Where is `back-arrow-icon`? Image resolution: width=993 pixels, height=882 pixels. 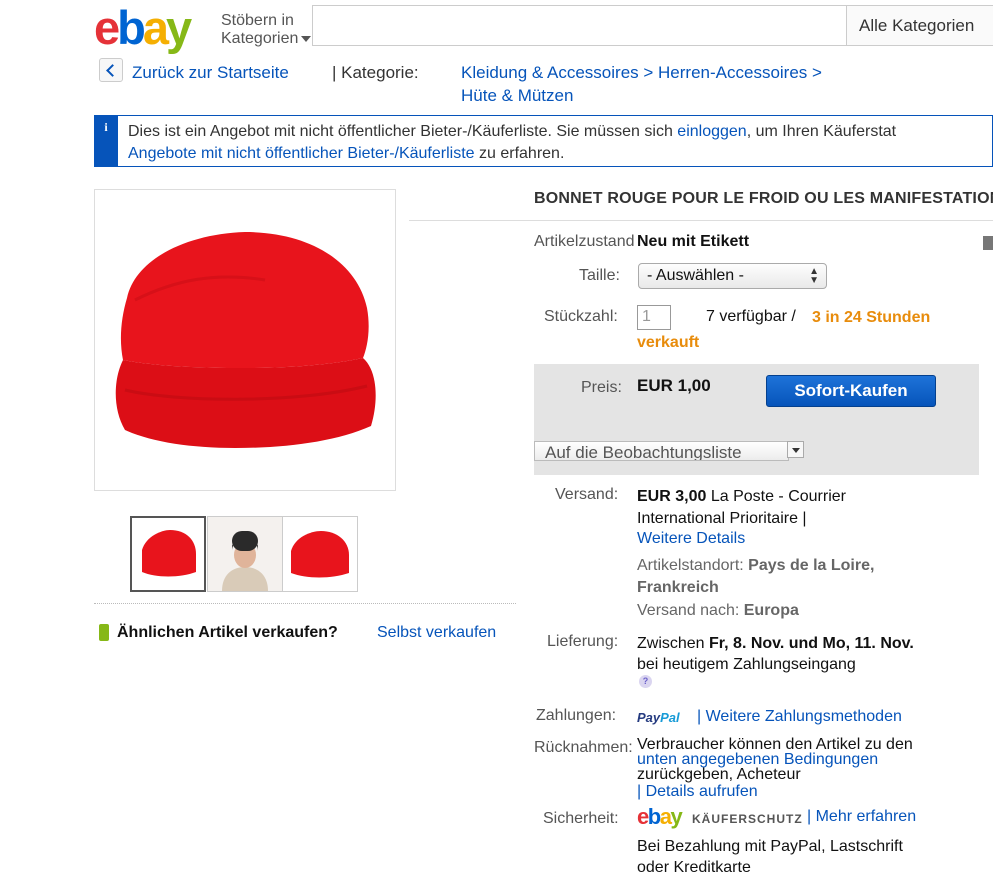 back-arrow-icon is located at coordinates (111, 70).